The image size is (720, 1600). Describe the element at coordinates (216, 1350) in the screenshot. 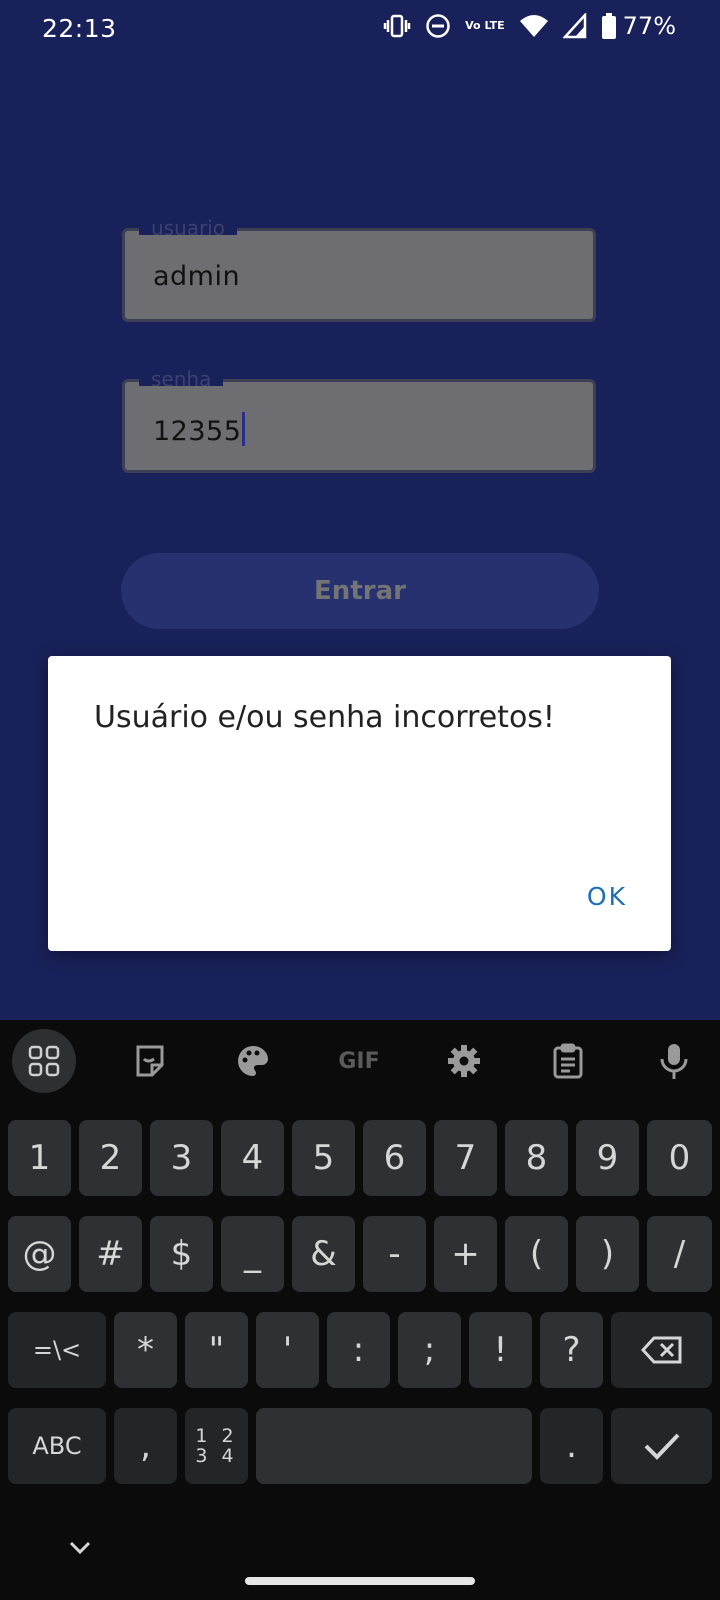

I see `key-double-quote: "` at that location.